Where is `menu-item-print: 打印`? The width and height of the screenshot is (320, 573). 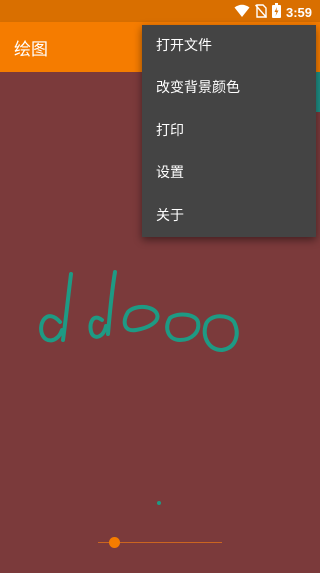 menu-item-print: 打印 is located at coordinates (229, 131).